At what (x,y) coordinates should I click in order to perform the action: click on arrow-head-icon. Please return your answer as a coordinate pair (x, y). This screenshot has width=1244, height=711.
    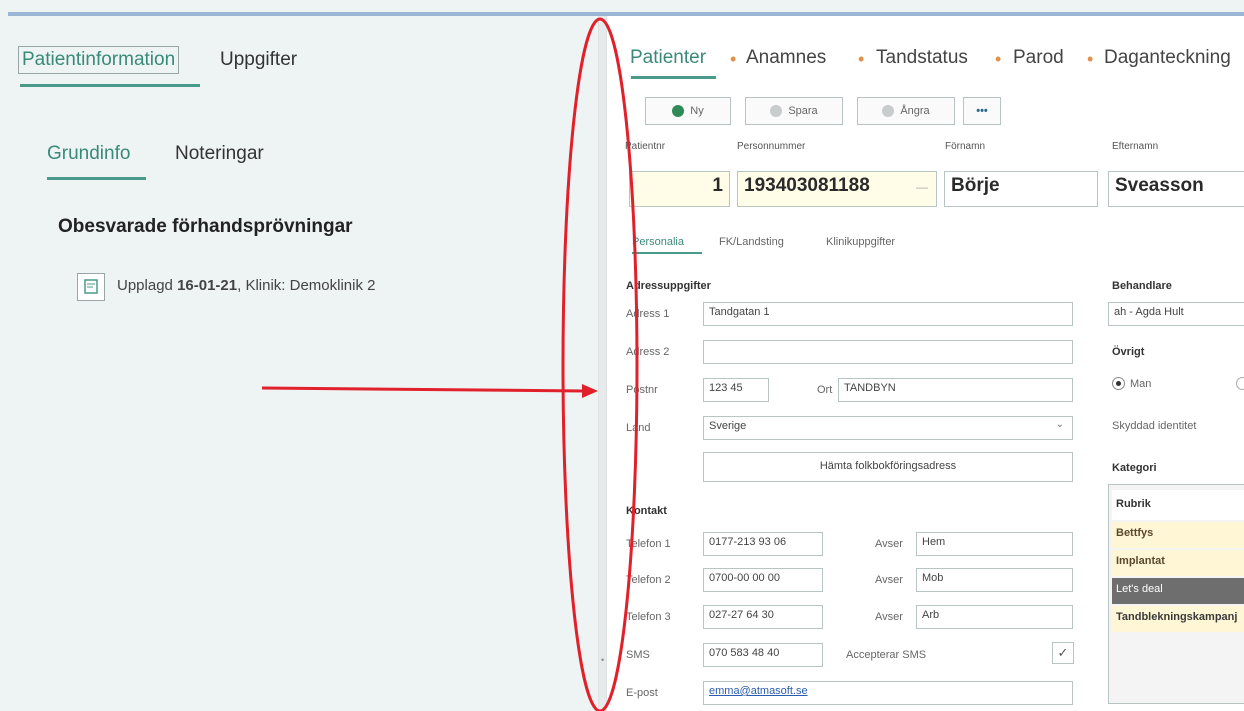
    Looking at the image, I should click on (590, 391).